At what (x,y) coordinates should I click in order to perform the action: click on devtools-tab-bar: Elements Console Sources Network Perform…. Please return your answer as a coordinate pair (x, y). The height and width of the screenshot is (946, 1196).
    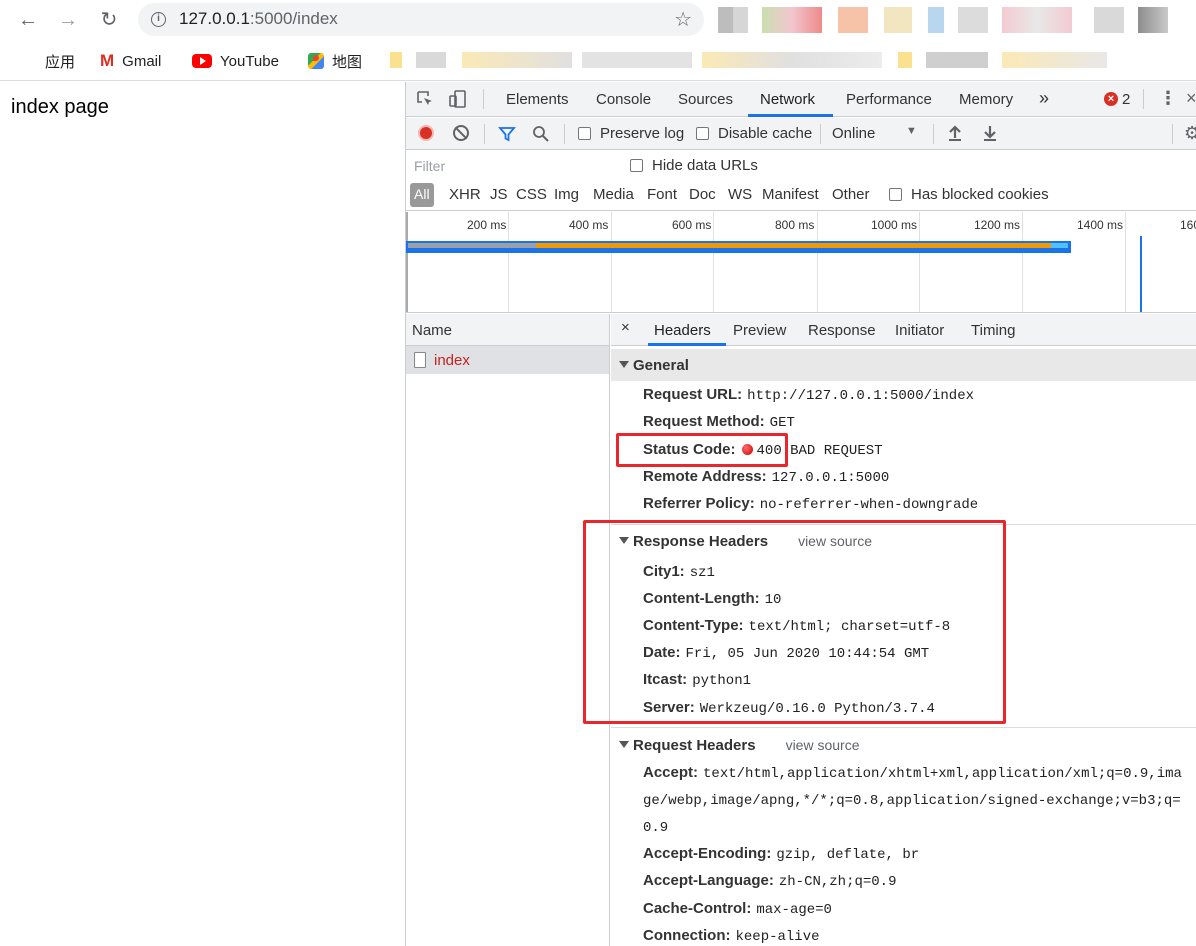
    Looking at the image, I should click on (801, 99).